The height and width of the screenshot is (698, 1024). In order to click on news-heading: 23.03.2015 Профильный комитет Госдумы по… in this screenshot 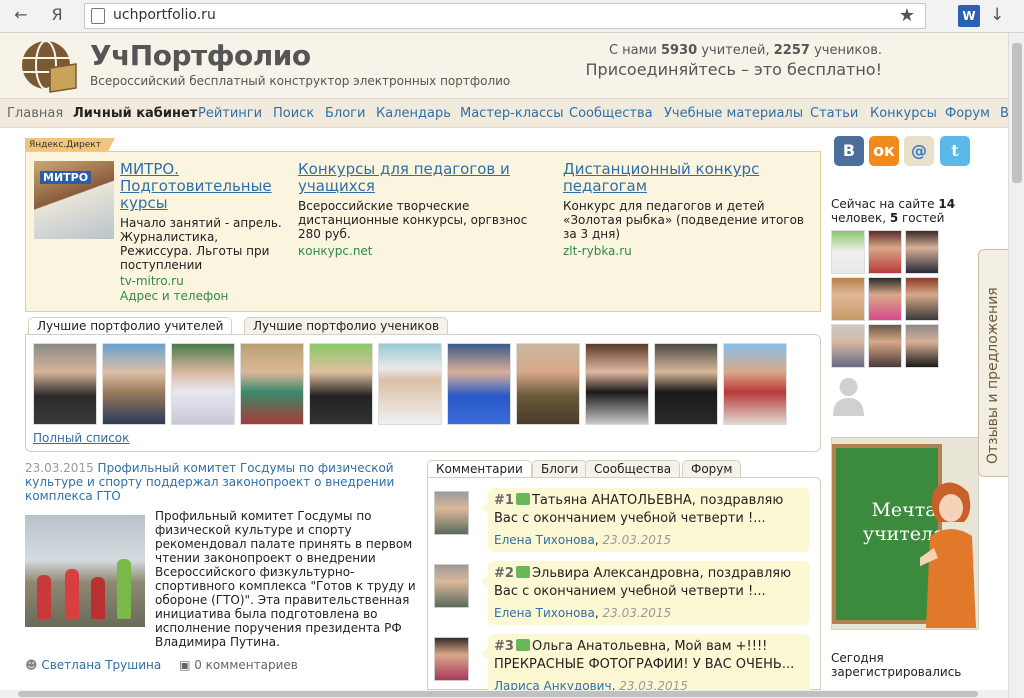, I will do `click(222, 482)`.